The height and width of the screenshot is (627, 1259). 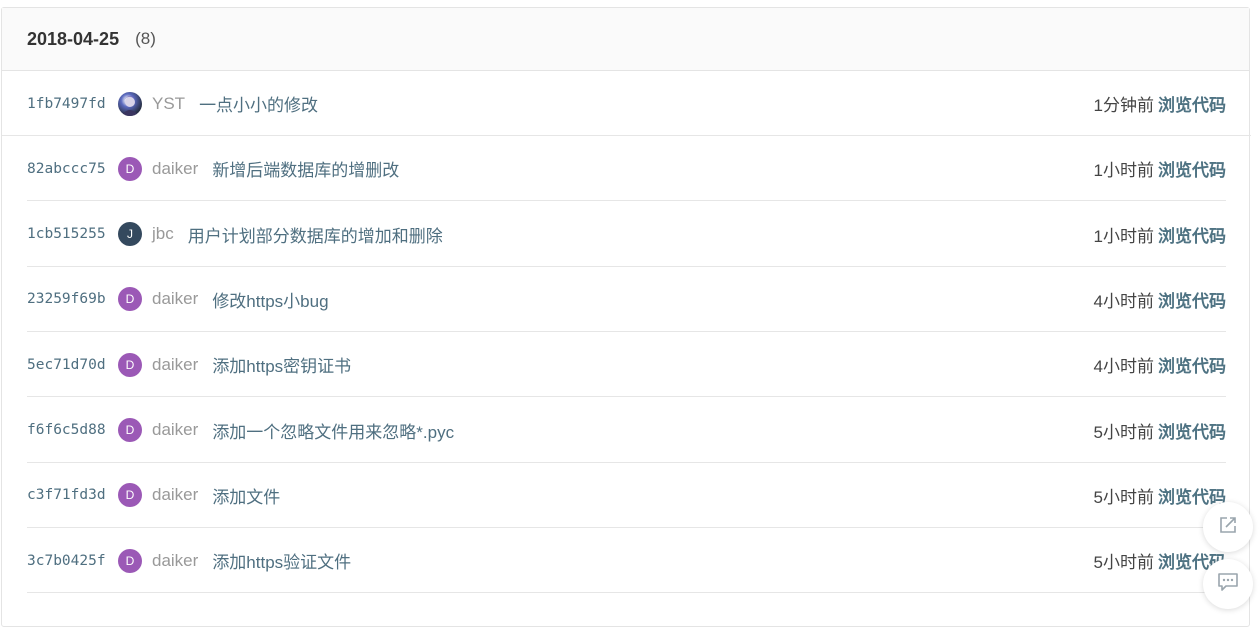 I want to click on commit-row: 3c7b0425f Ddaiker 添加https验证文件 5小时前 浏览代码, so click(x=626, y=561).